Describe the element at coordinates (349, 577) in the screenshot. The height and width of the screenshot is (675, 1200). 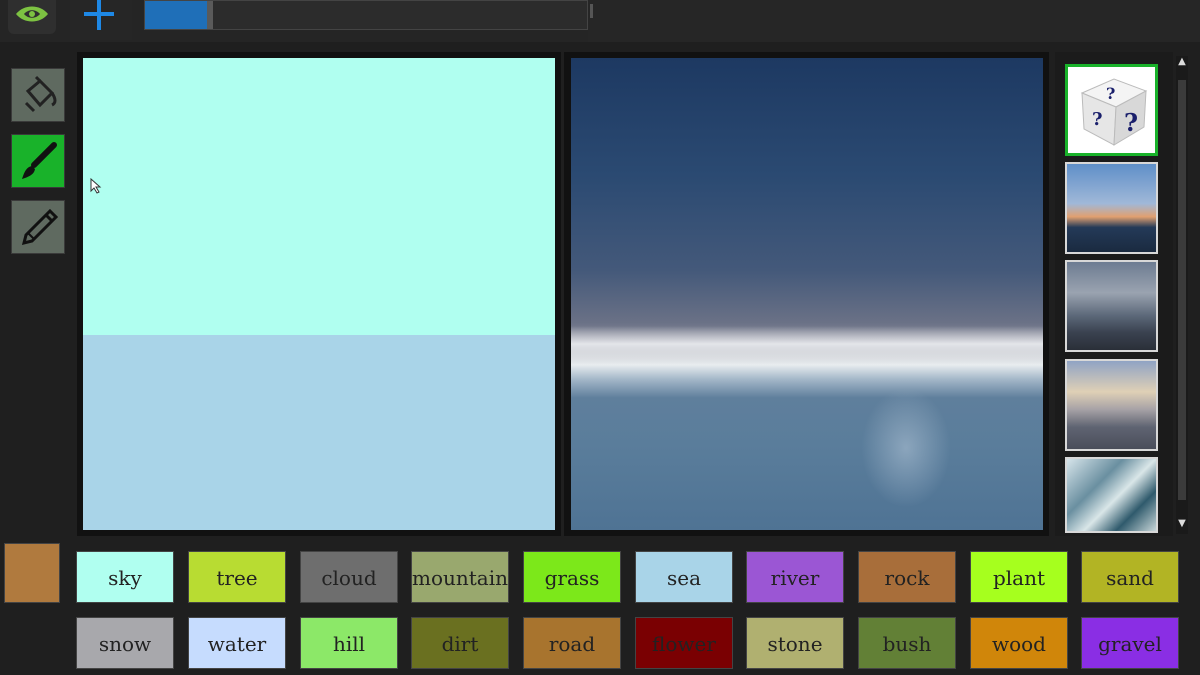
I see `label-cloud-button: cloud` at that location.